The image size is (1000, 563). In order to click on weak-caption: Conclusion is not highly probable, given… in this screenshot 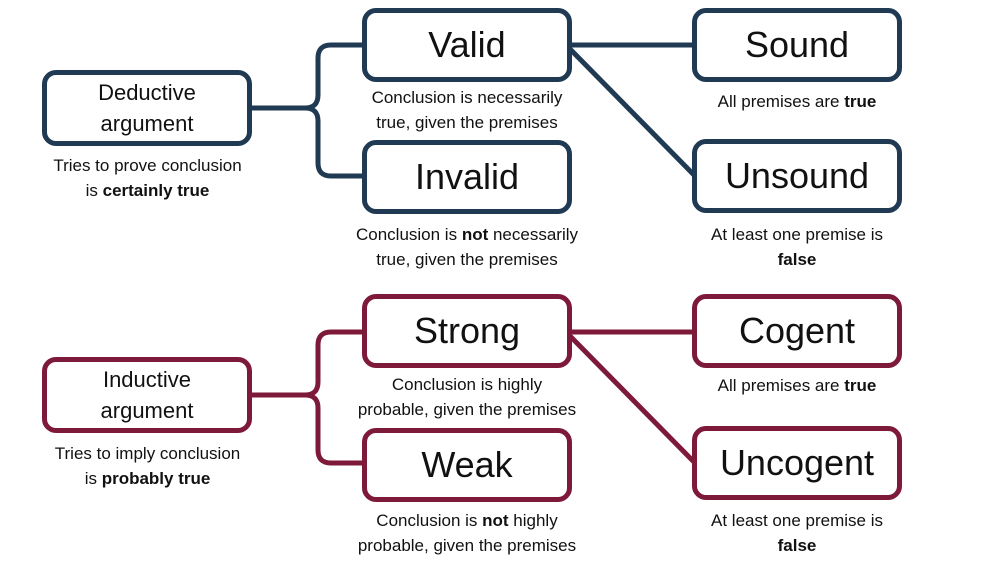, I will do `click(467, 533)`.